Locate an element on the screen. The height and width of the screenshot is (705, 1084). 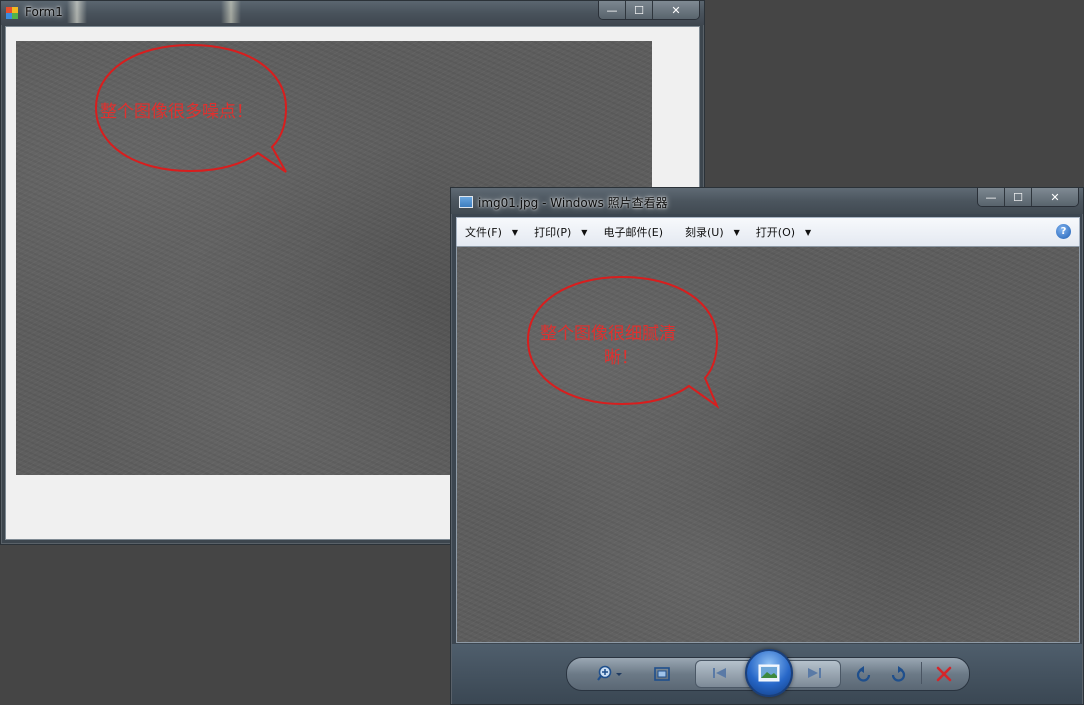
zoom-button is located at coordinates (611, 674).